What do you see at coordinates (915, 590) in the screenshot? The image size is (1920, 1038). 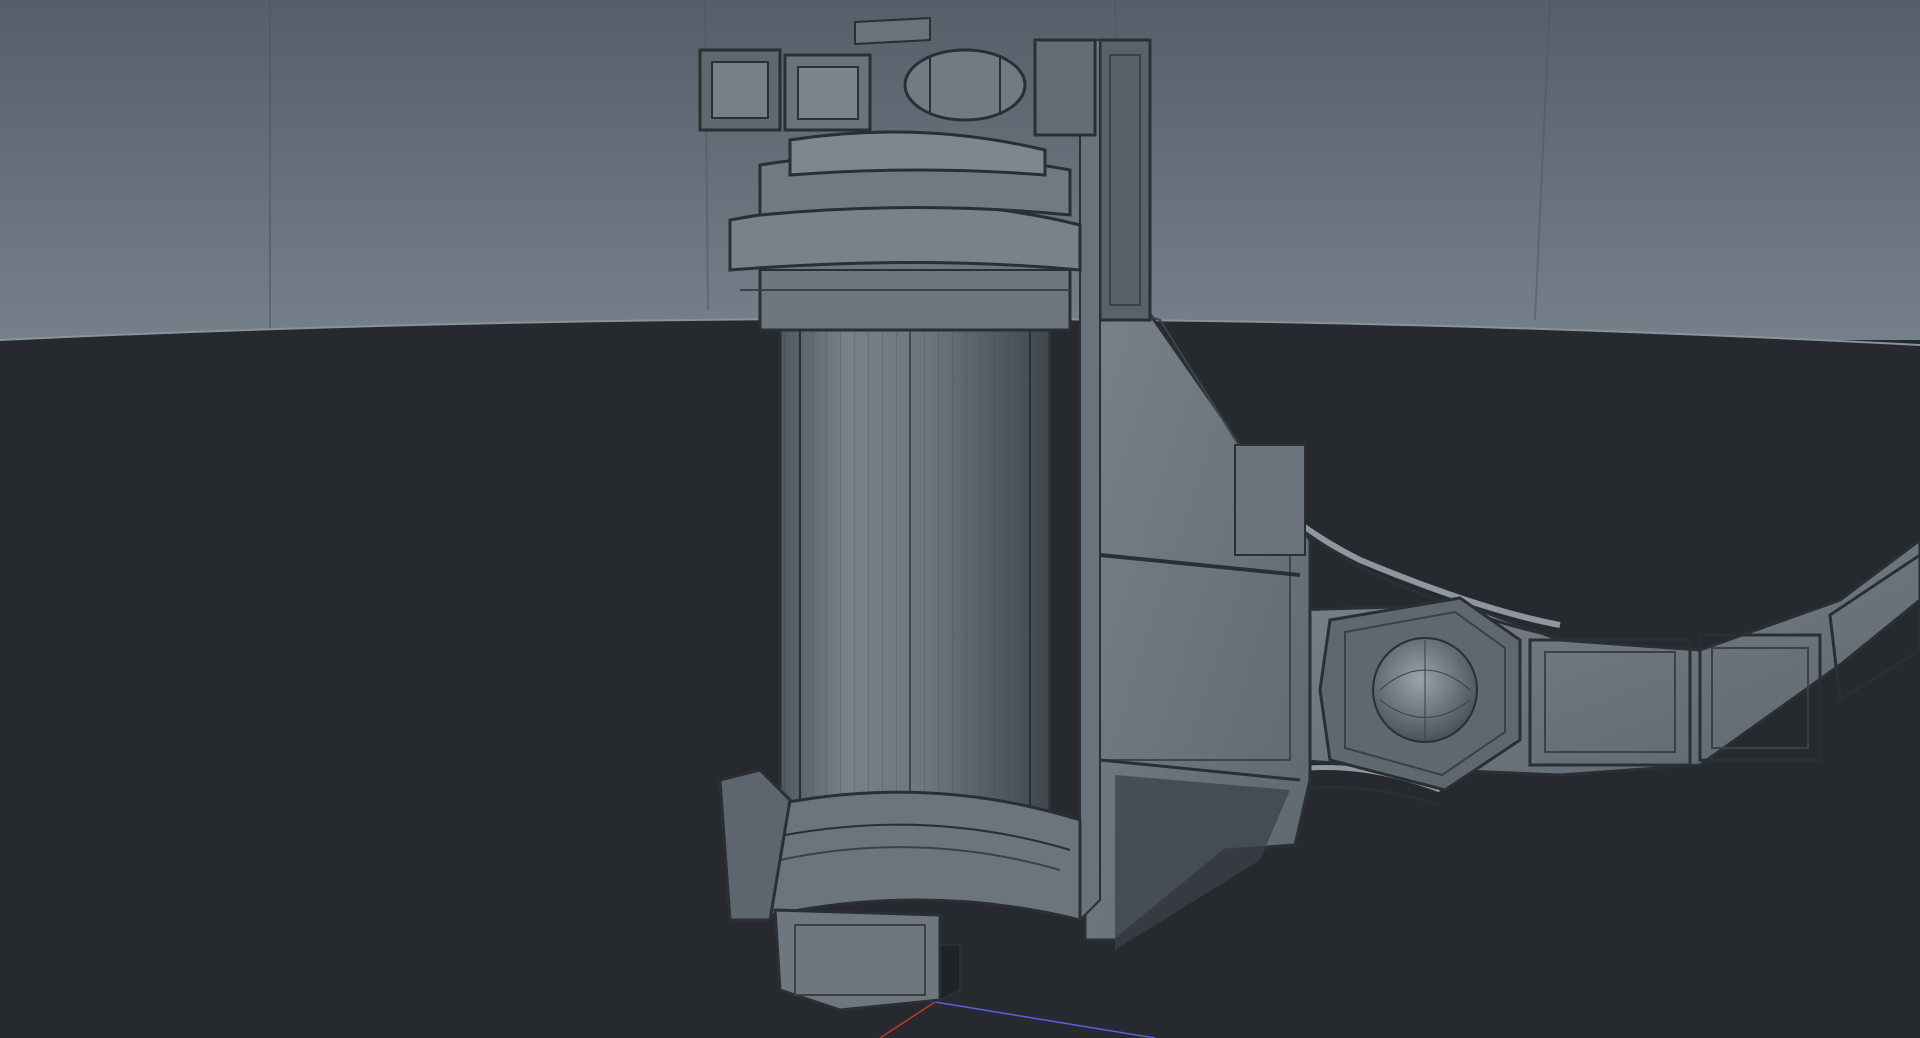 I see `gas-canister-cylinder` at bounding box center [915, 590].